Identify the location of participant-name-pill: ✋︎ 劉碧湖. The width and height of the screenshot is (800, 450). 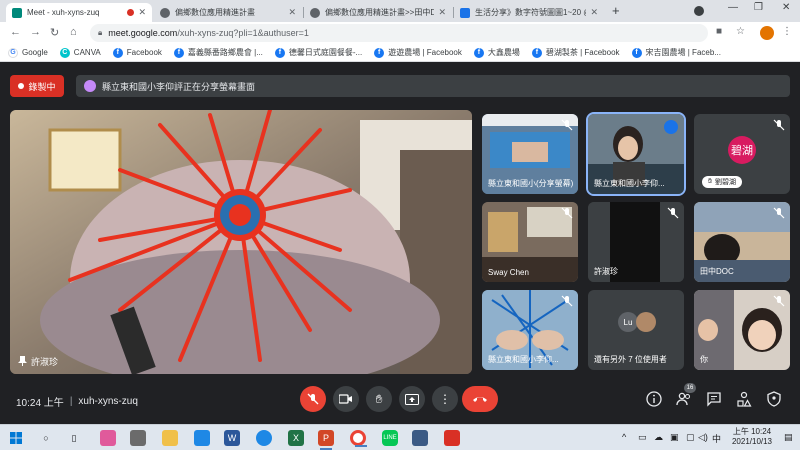
(722, 182).